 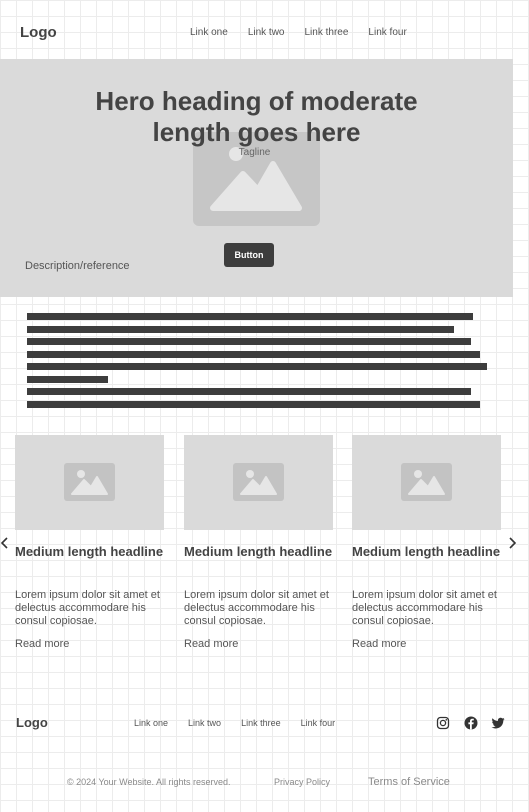 I want to click on nav-link-one: Link one, so click(x=209, y=32).